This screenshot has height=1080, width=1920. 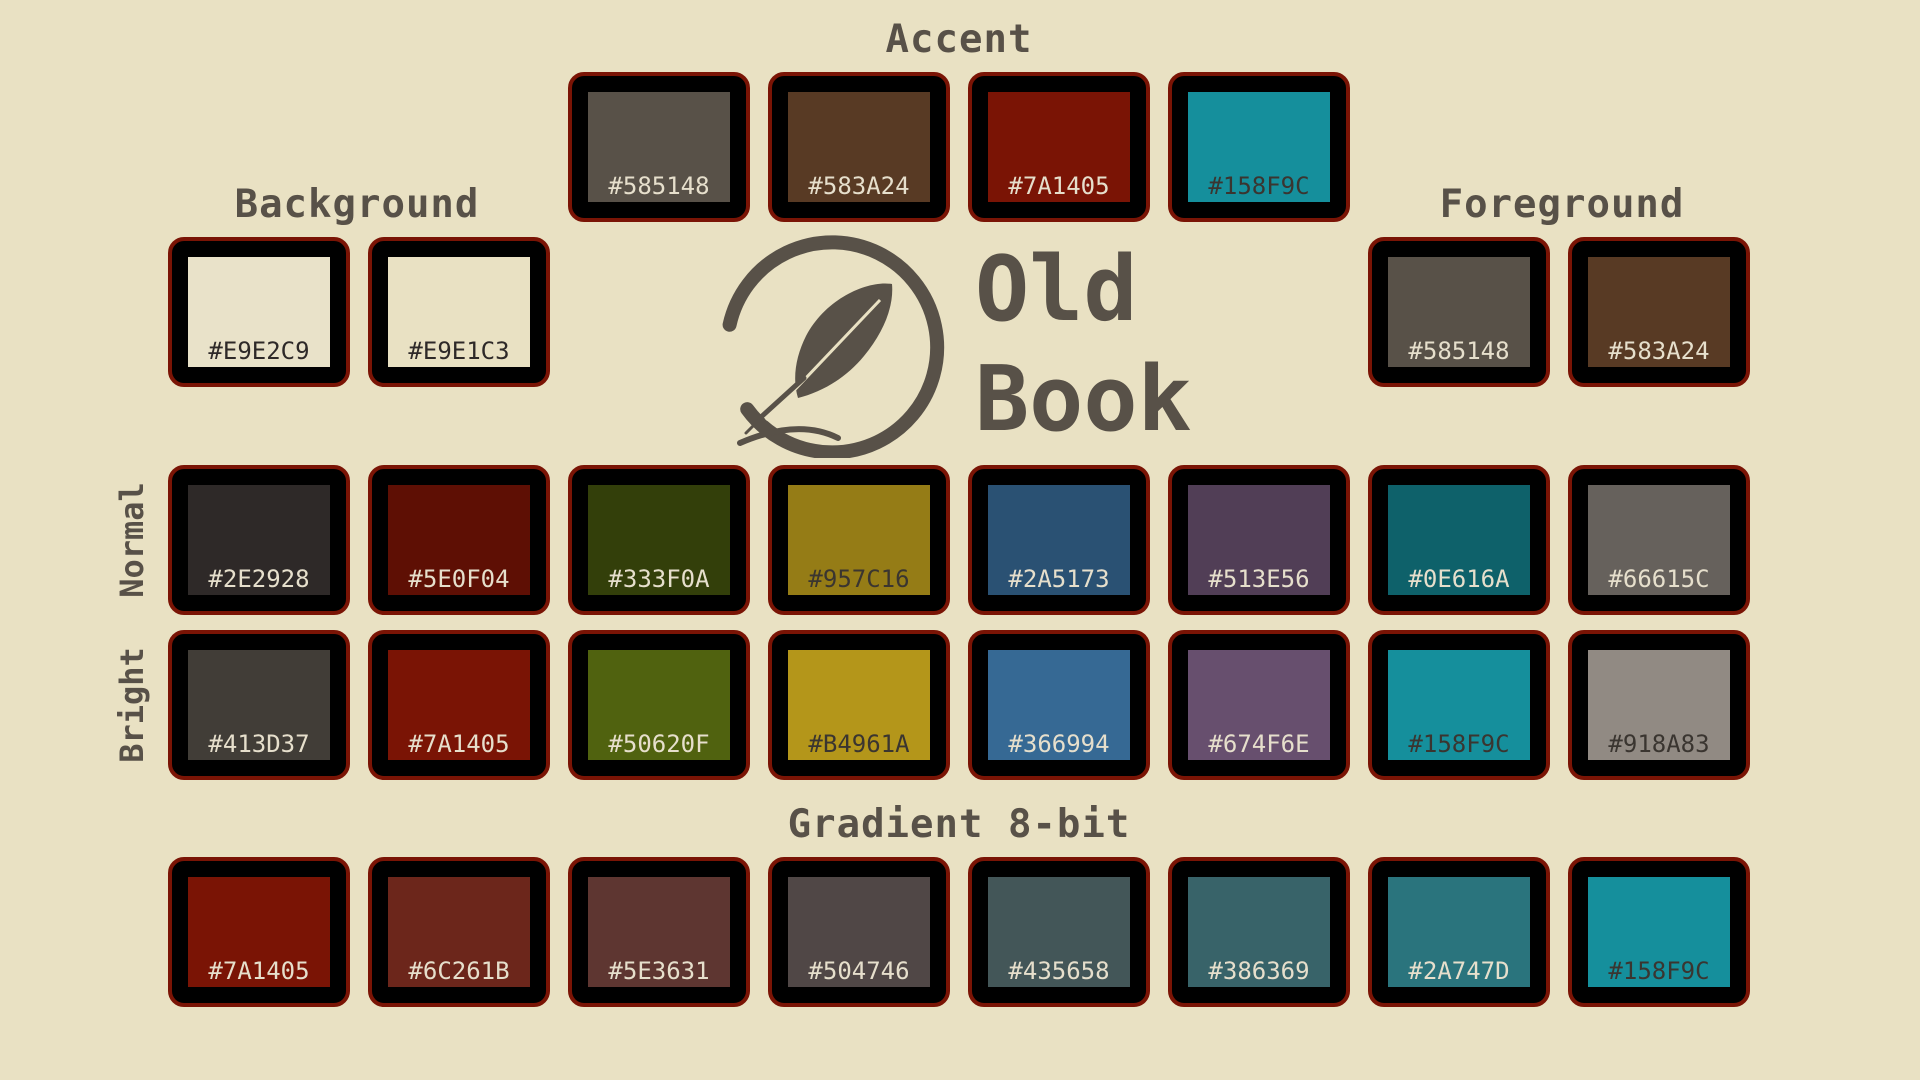 What do you see at coordinates (259, 744) in the screenshot?
I see `swatch-hex-label: #413D37` at bounding box center [259, 744].